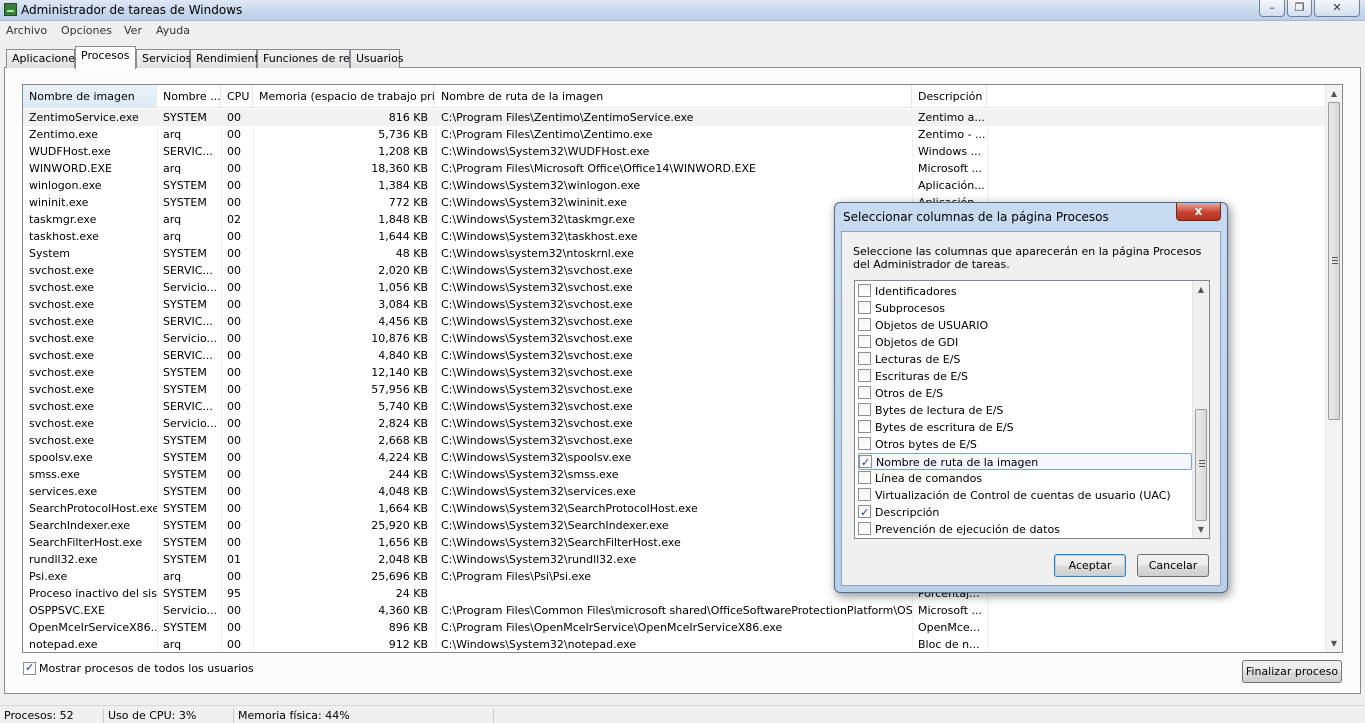  What do you see at coordinates (1337, 8) in the screenshot?
I see `close-button: ✕` at bounding box center [1337, 8].